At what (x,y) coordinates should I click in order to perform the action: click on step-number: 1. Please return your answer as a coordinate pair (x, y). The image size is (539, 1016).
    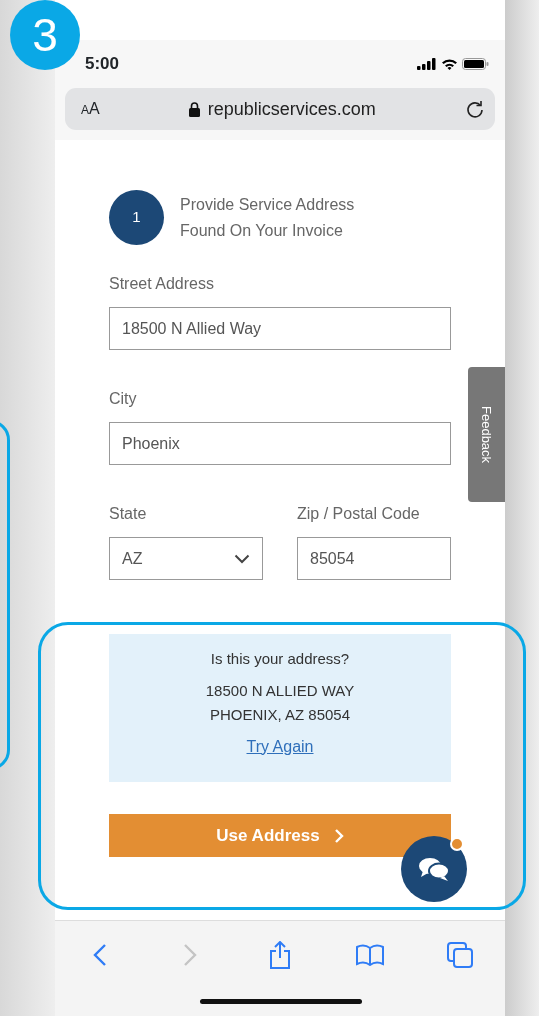
    Looking at the image, I should click on (136, 217).